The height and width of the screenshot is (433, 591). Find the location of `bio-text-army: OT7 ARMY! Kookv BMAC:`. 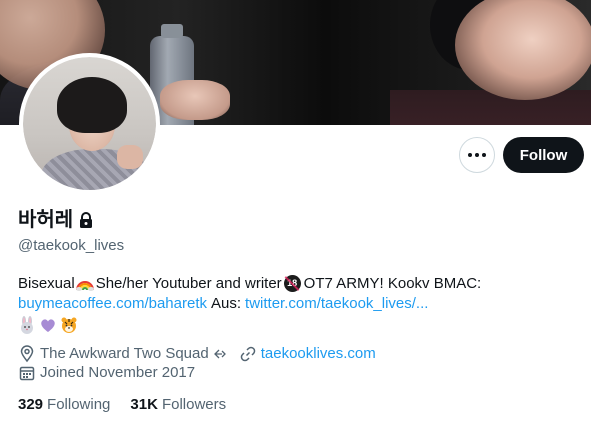

bio-text-army: OT7 ARMY! Kookv BMAC: is located at coordinates (392, 283).